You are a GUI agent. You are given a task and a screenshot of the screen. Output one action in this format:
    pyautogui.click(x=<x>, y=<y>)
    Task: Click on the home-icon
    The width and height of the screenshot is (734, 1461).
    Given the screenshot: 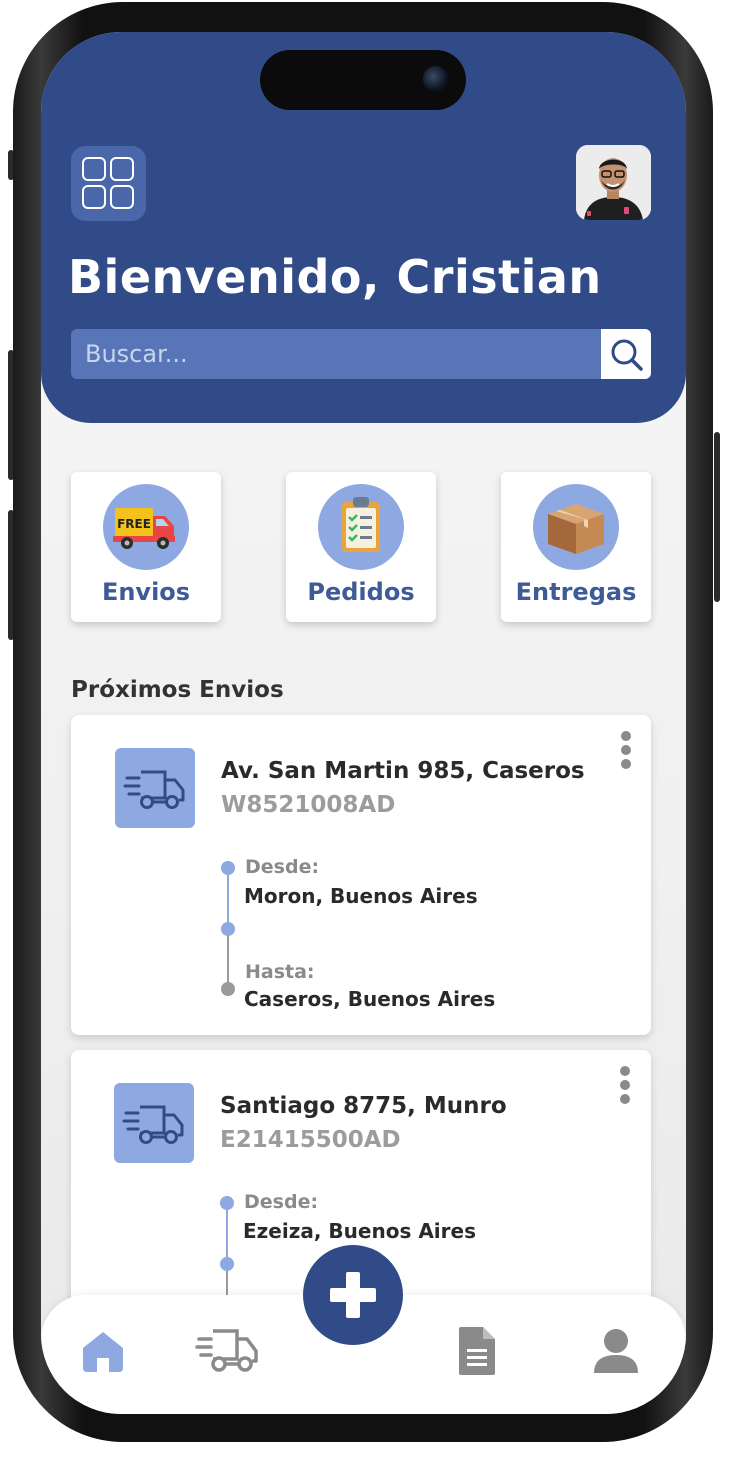 What is the action you would take?
    pyautogui.click(x=103, y=1352)
    